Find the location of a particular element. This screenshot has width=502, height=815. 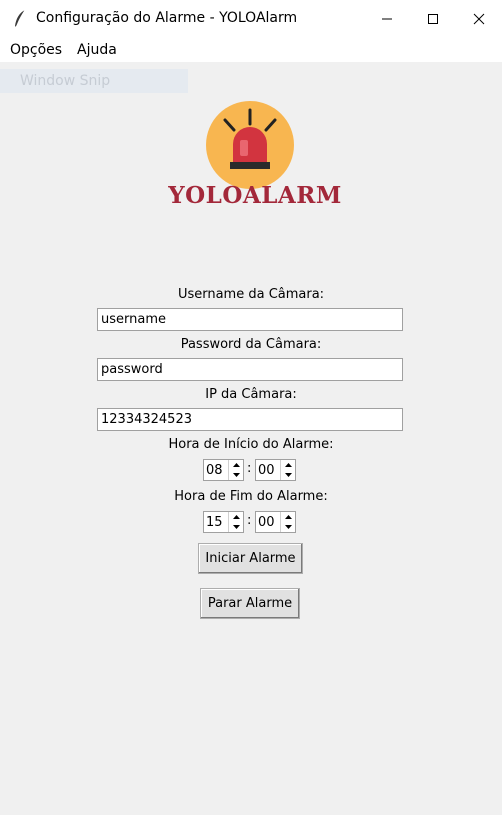

menu-opcoes: Opções is located at coordinates (36, 50).